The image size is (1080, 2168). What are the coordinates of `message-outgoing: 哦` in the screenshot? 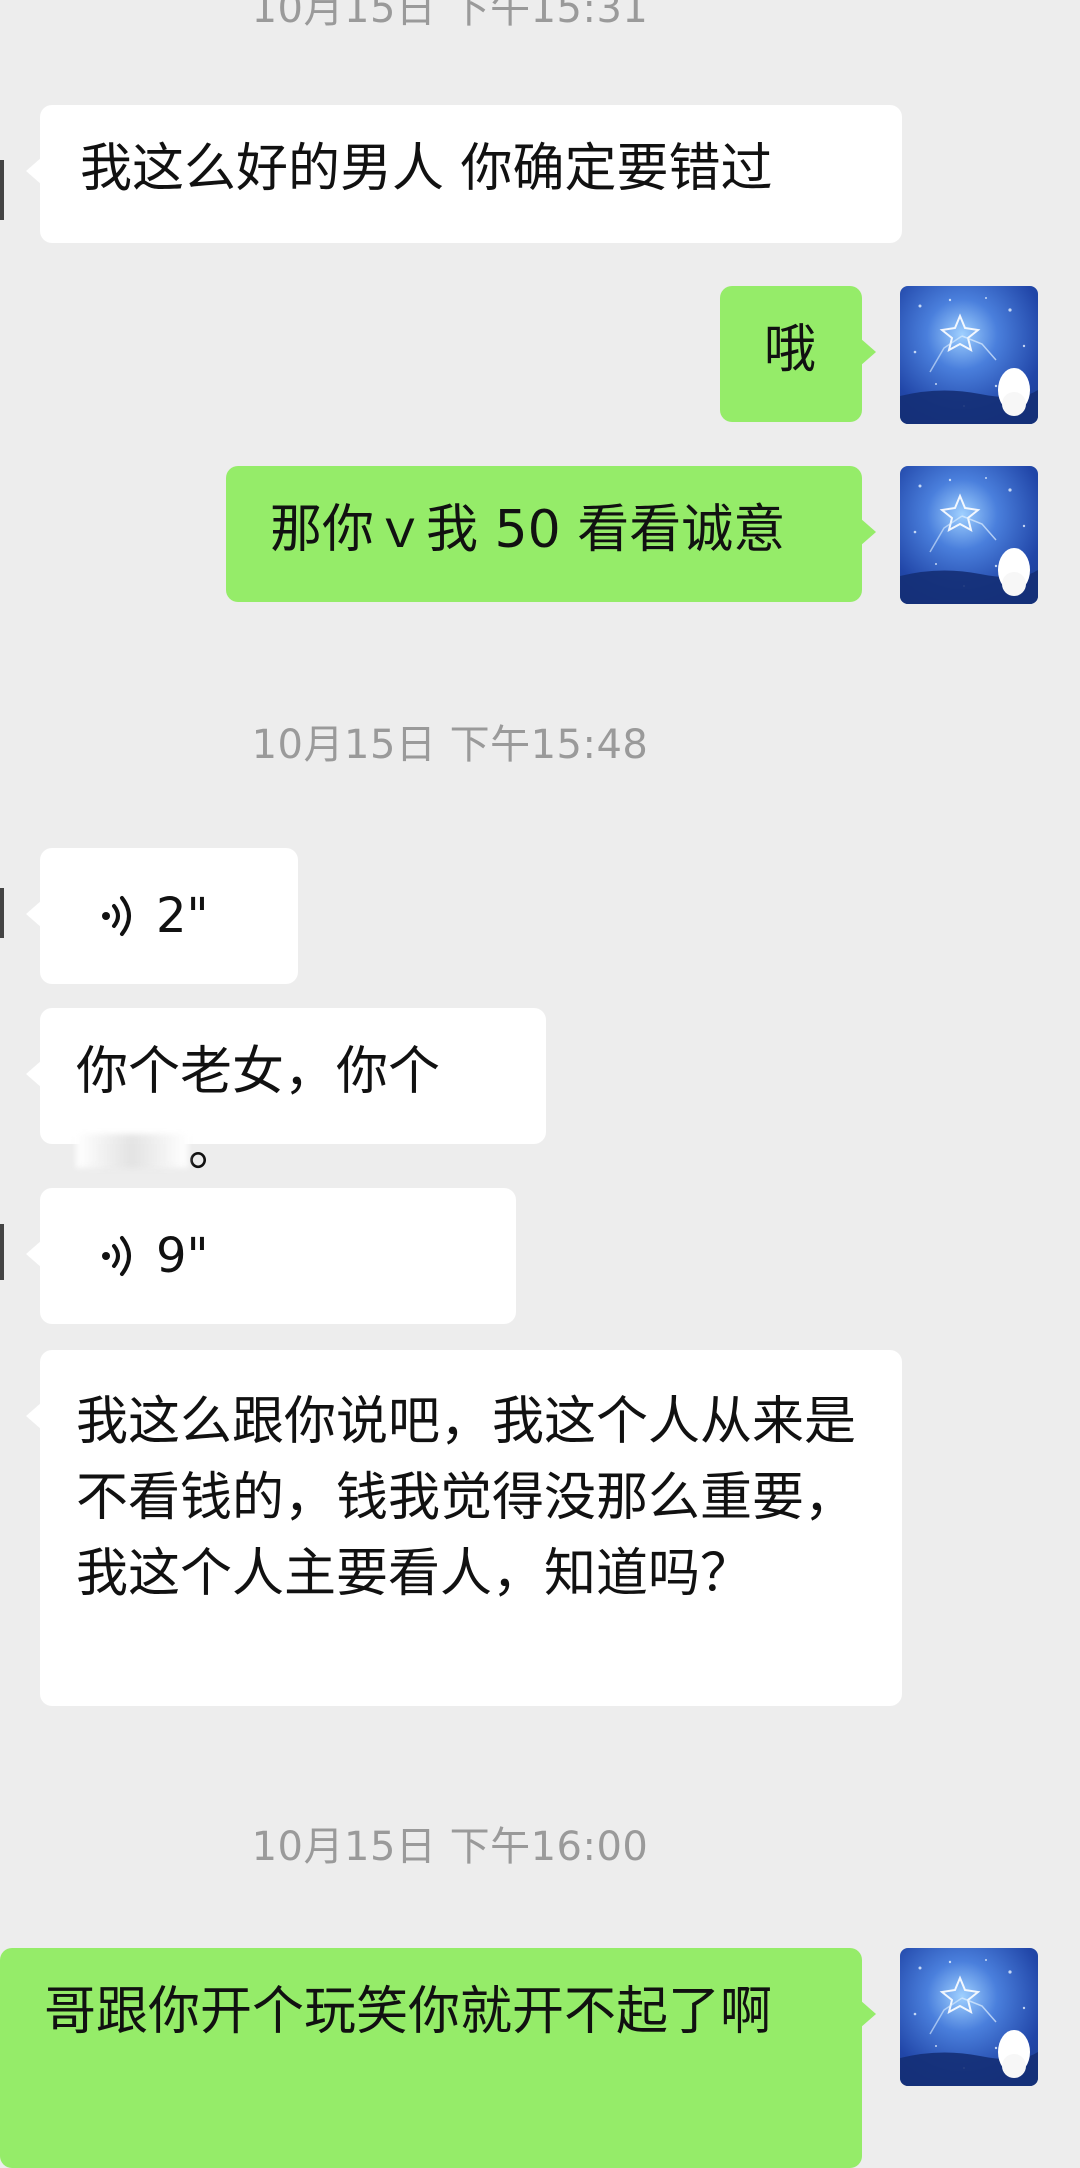 It's located at (798, 354).